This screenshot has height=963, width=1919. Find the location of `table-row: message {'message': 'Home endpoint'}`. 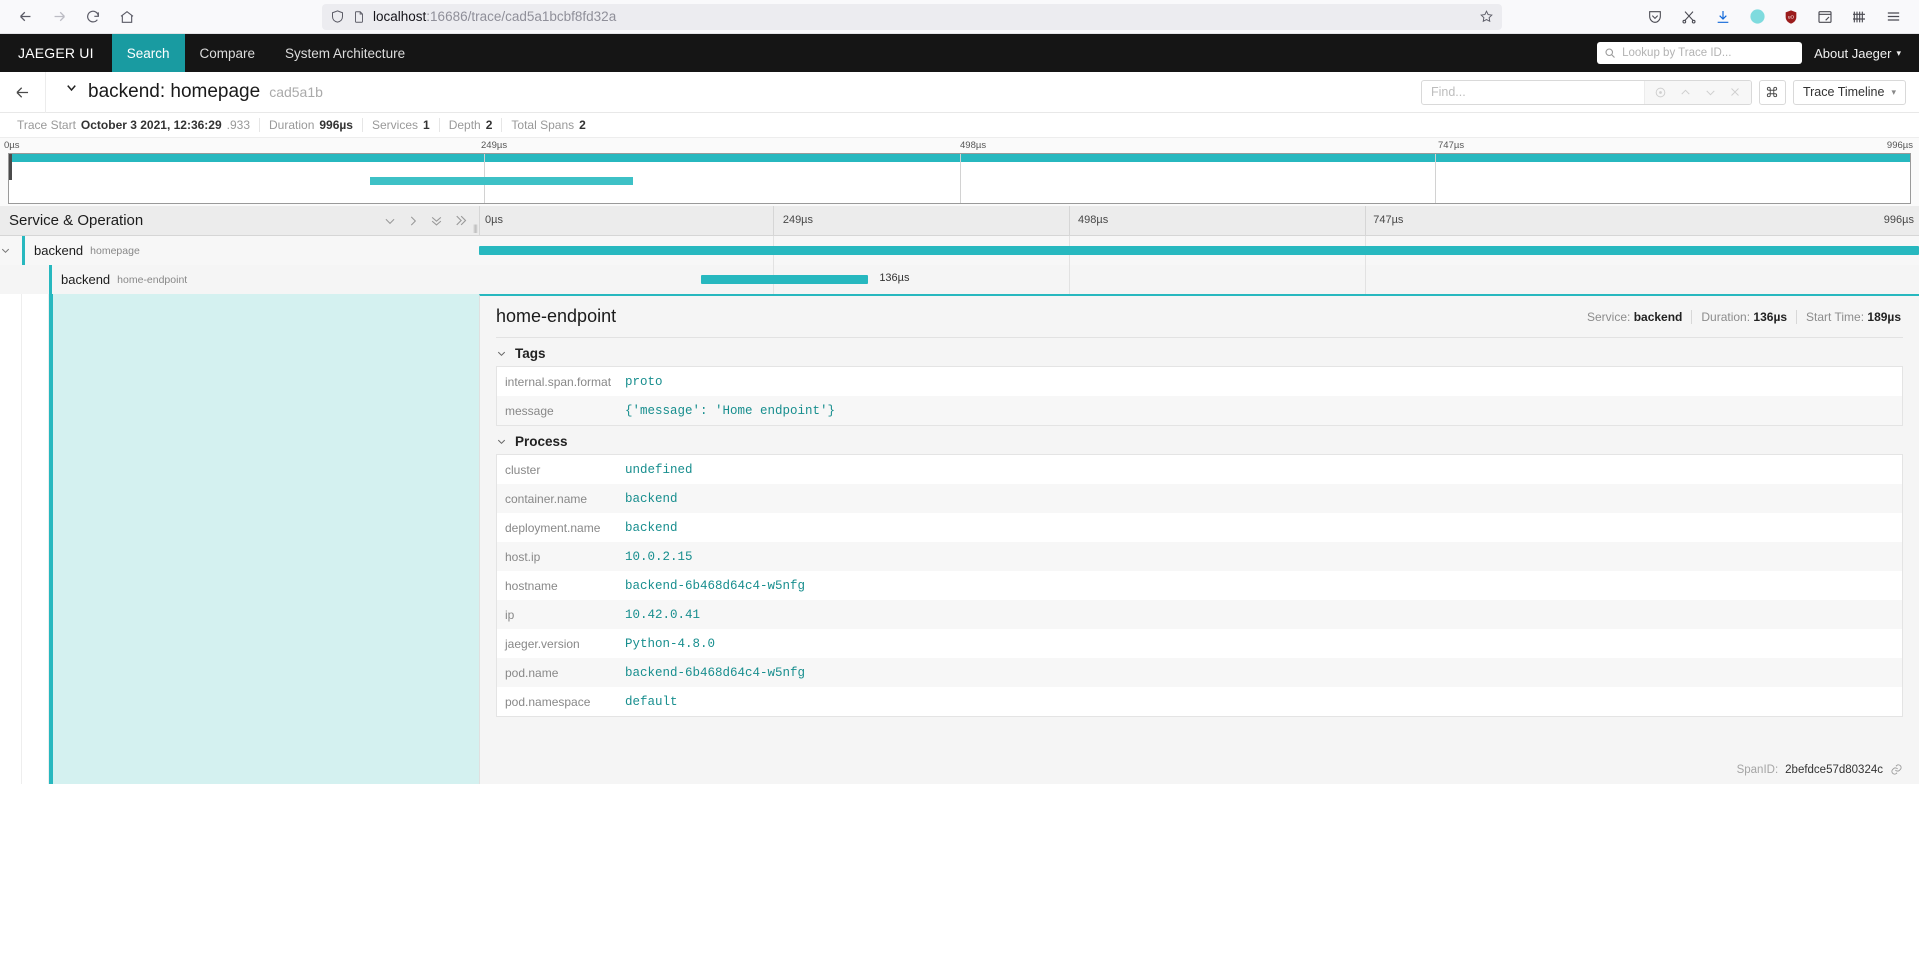

table-row: message {'message': 'Home endpoint'} is located at coordinates (1199, 410).